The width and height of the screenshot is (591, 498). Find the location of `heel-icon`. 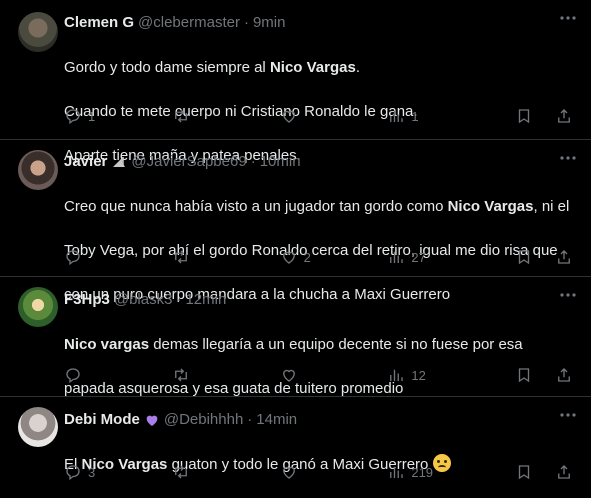

heel-icon is located at coordinates (119, 162).